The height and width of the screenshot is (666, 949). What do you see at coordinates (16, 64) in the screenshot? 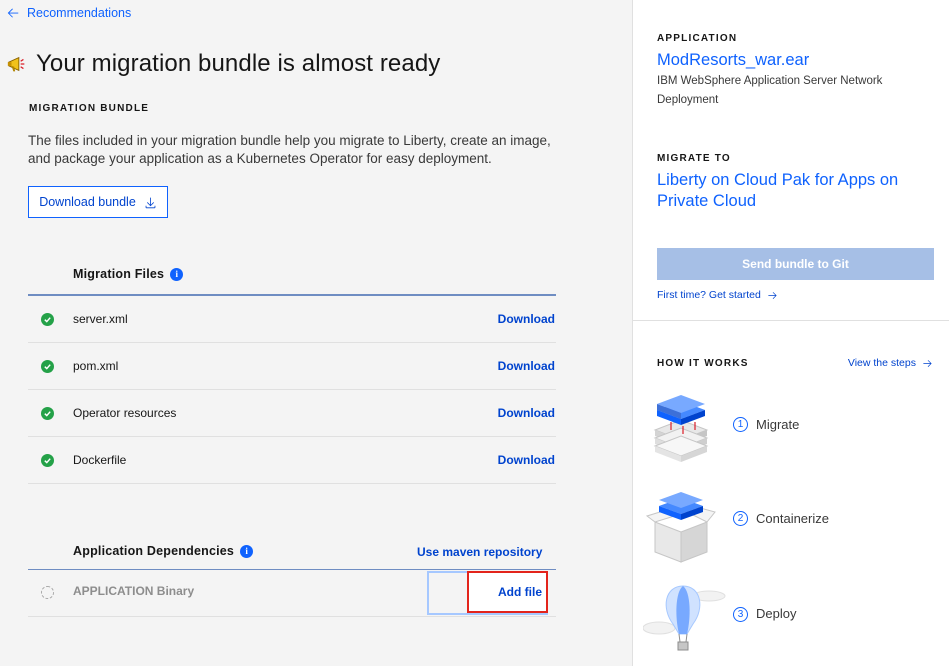
I see `megaphone-icon` at bounding box center [16, 64].